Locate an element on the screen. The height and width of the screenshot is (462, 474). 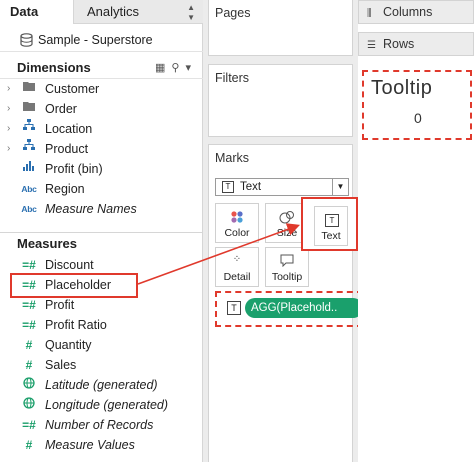
field-label: Profit Ratio is located at coordinates (76, 325).